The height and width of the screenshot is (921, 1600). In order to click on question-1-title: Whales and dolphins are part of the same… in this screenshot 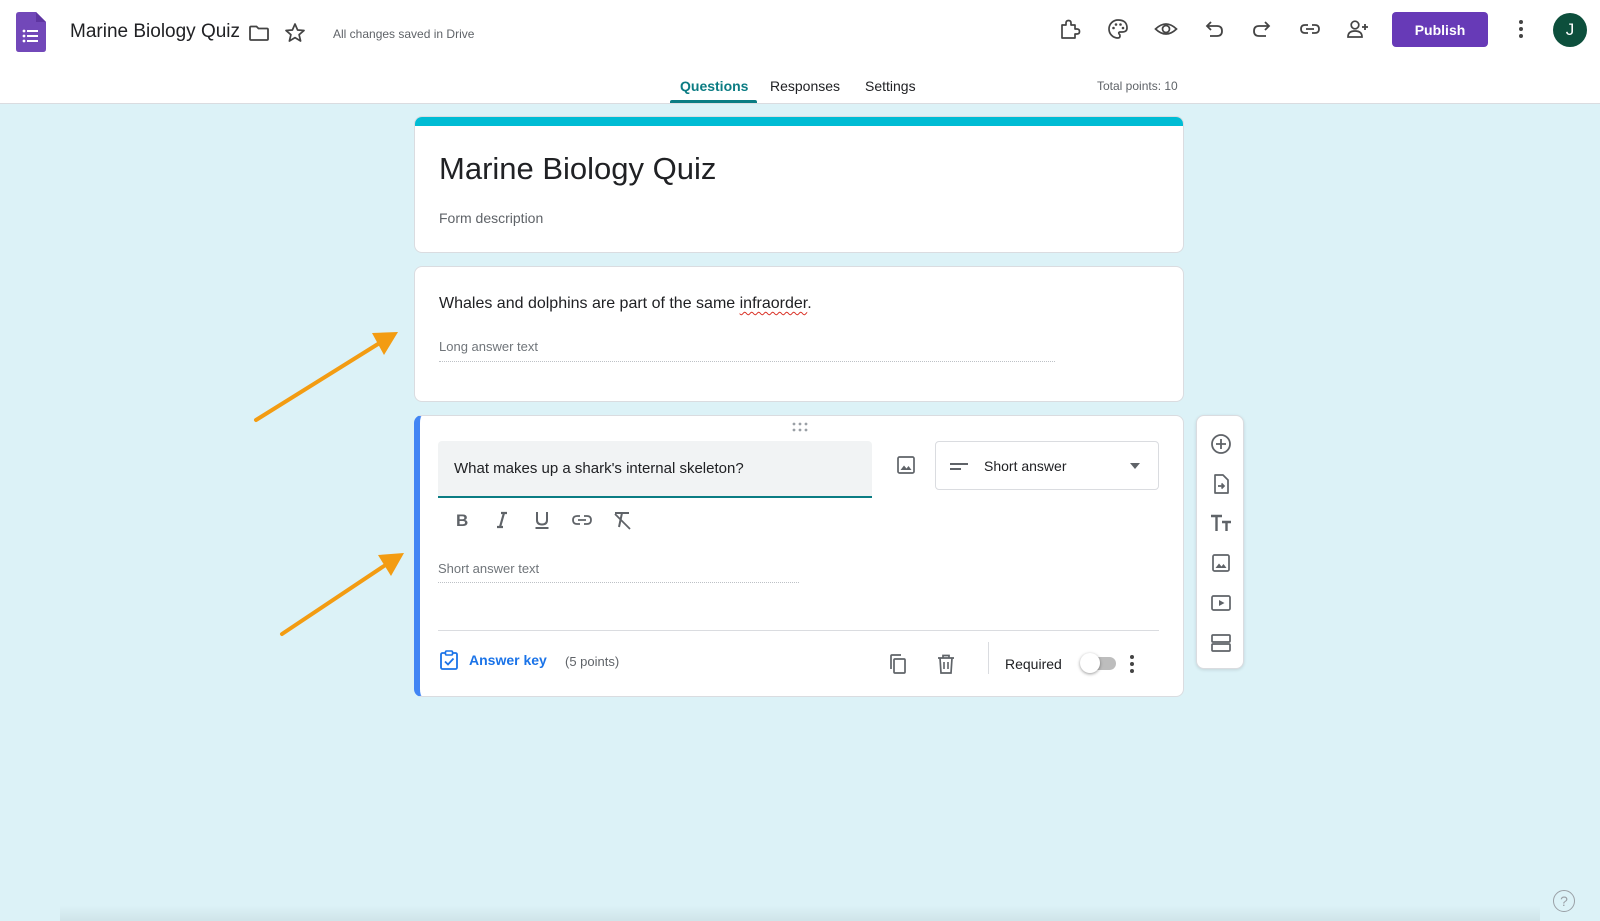, I will do `click(625, 304)`.